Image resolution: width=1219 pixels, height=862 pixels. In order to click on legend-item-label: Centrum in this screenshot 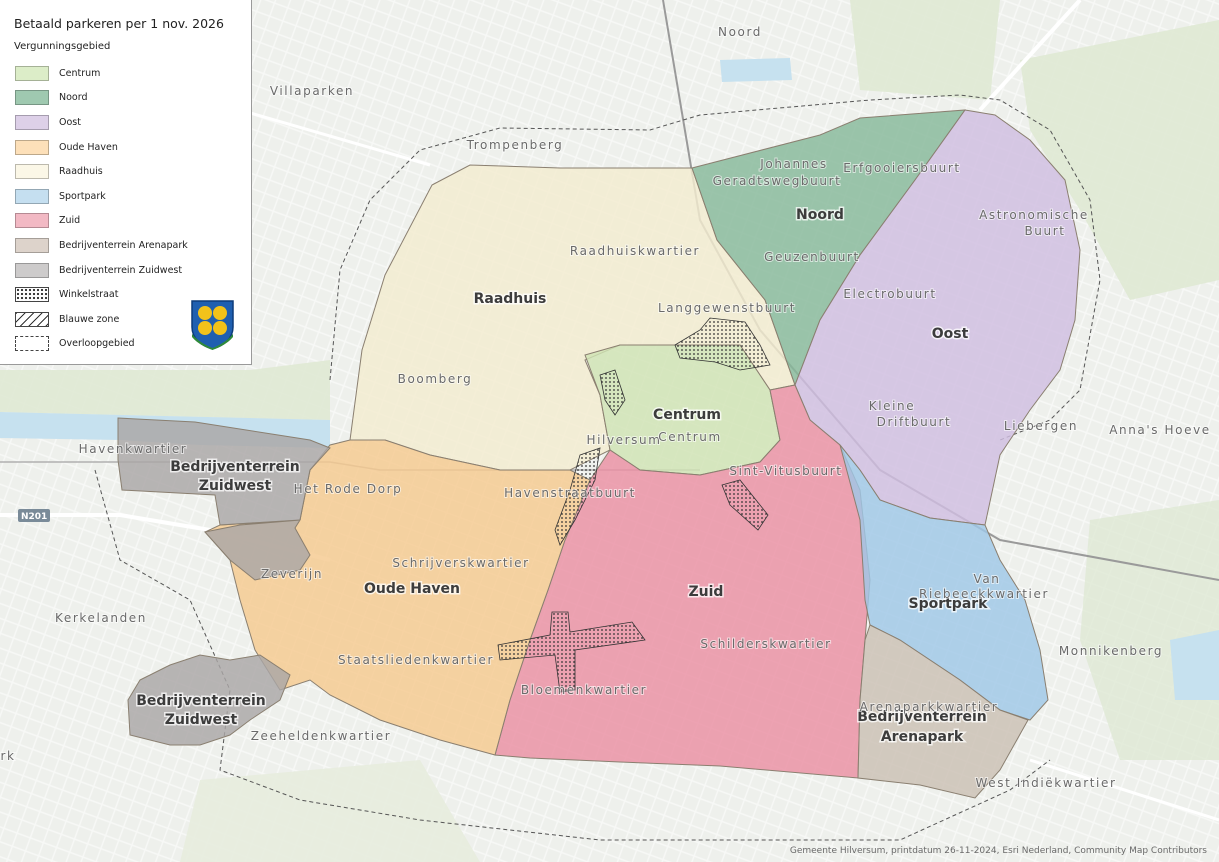, I will do `click(80, 73)`.